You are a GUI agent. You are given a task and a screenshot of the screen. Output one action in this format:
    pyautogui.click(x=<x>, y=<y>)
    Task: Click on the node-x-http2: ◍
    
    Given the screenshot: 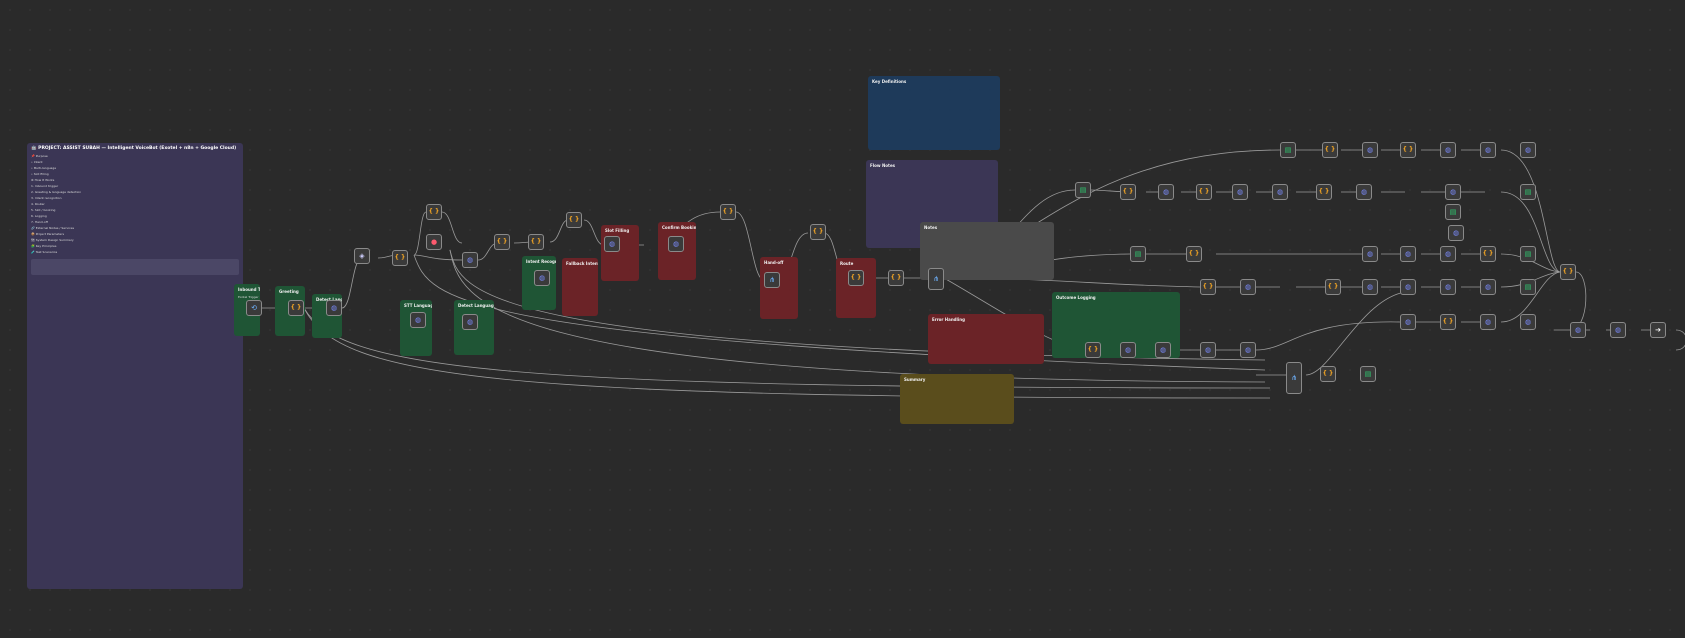 What is the action you would take?
    pyautogui.click(x=1163, y=350)
    